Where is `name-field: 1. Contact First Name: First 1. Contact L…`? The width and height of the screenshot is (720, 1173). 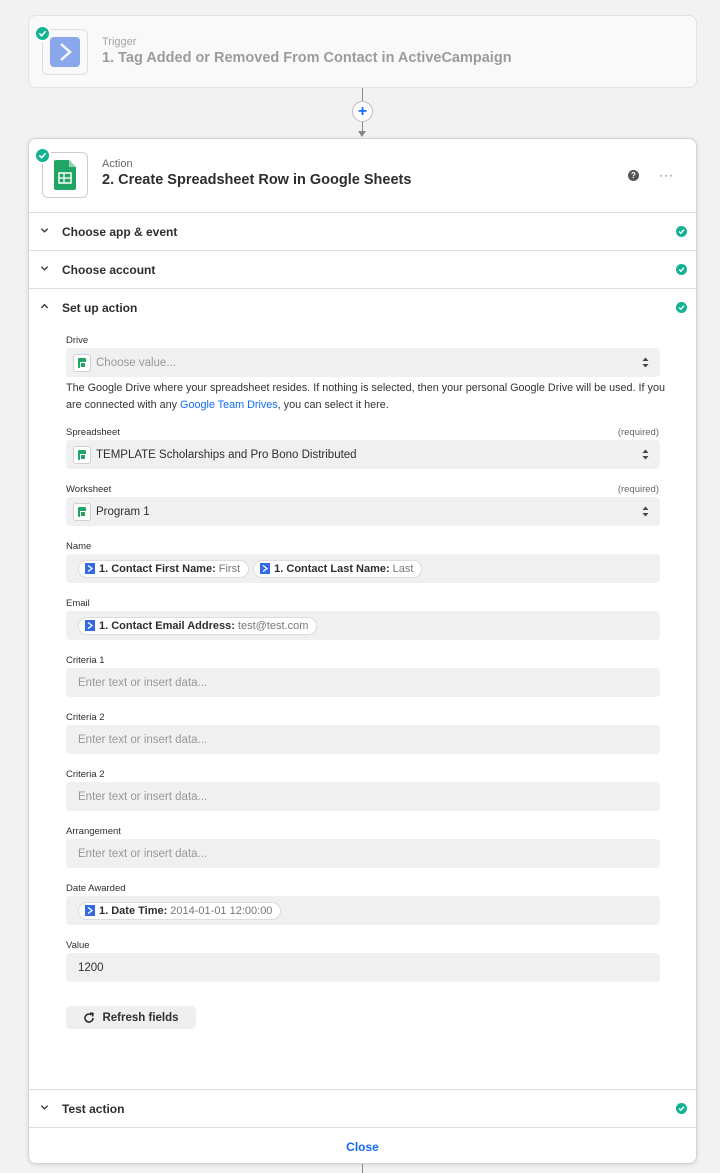
name-field: 1. Contact First Name: First 1. Contact L… is located at coordinates (363, 568).